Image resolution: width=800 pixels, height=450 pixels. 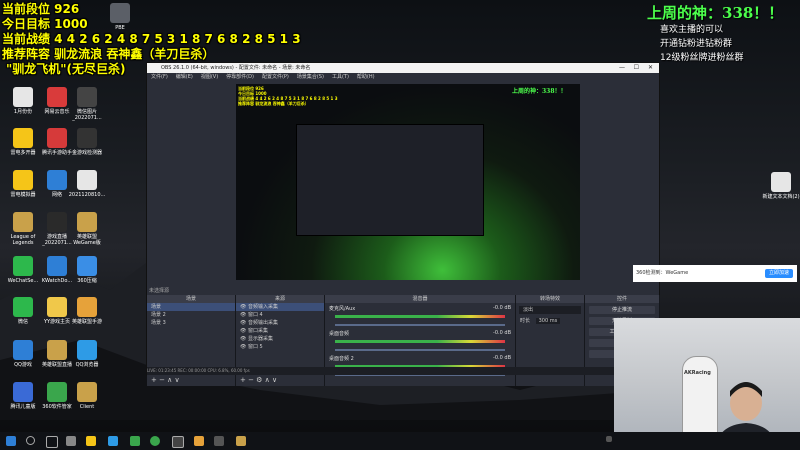 I want to click on tray-icon, so click(x=609, y=439).